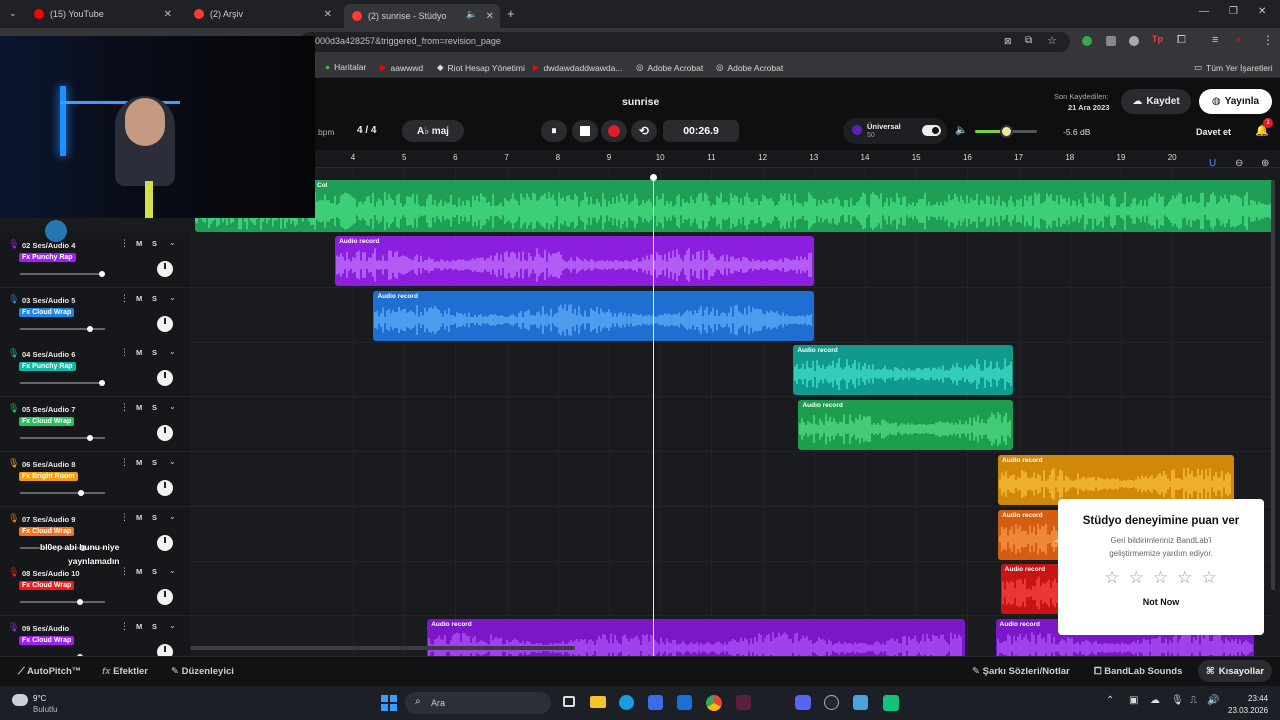  What do you see at coordinates (743, 702) in the screenshot?
I see `valorant-icon` at bounding box center [743, 702].